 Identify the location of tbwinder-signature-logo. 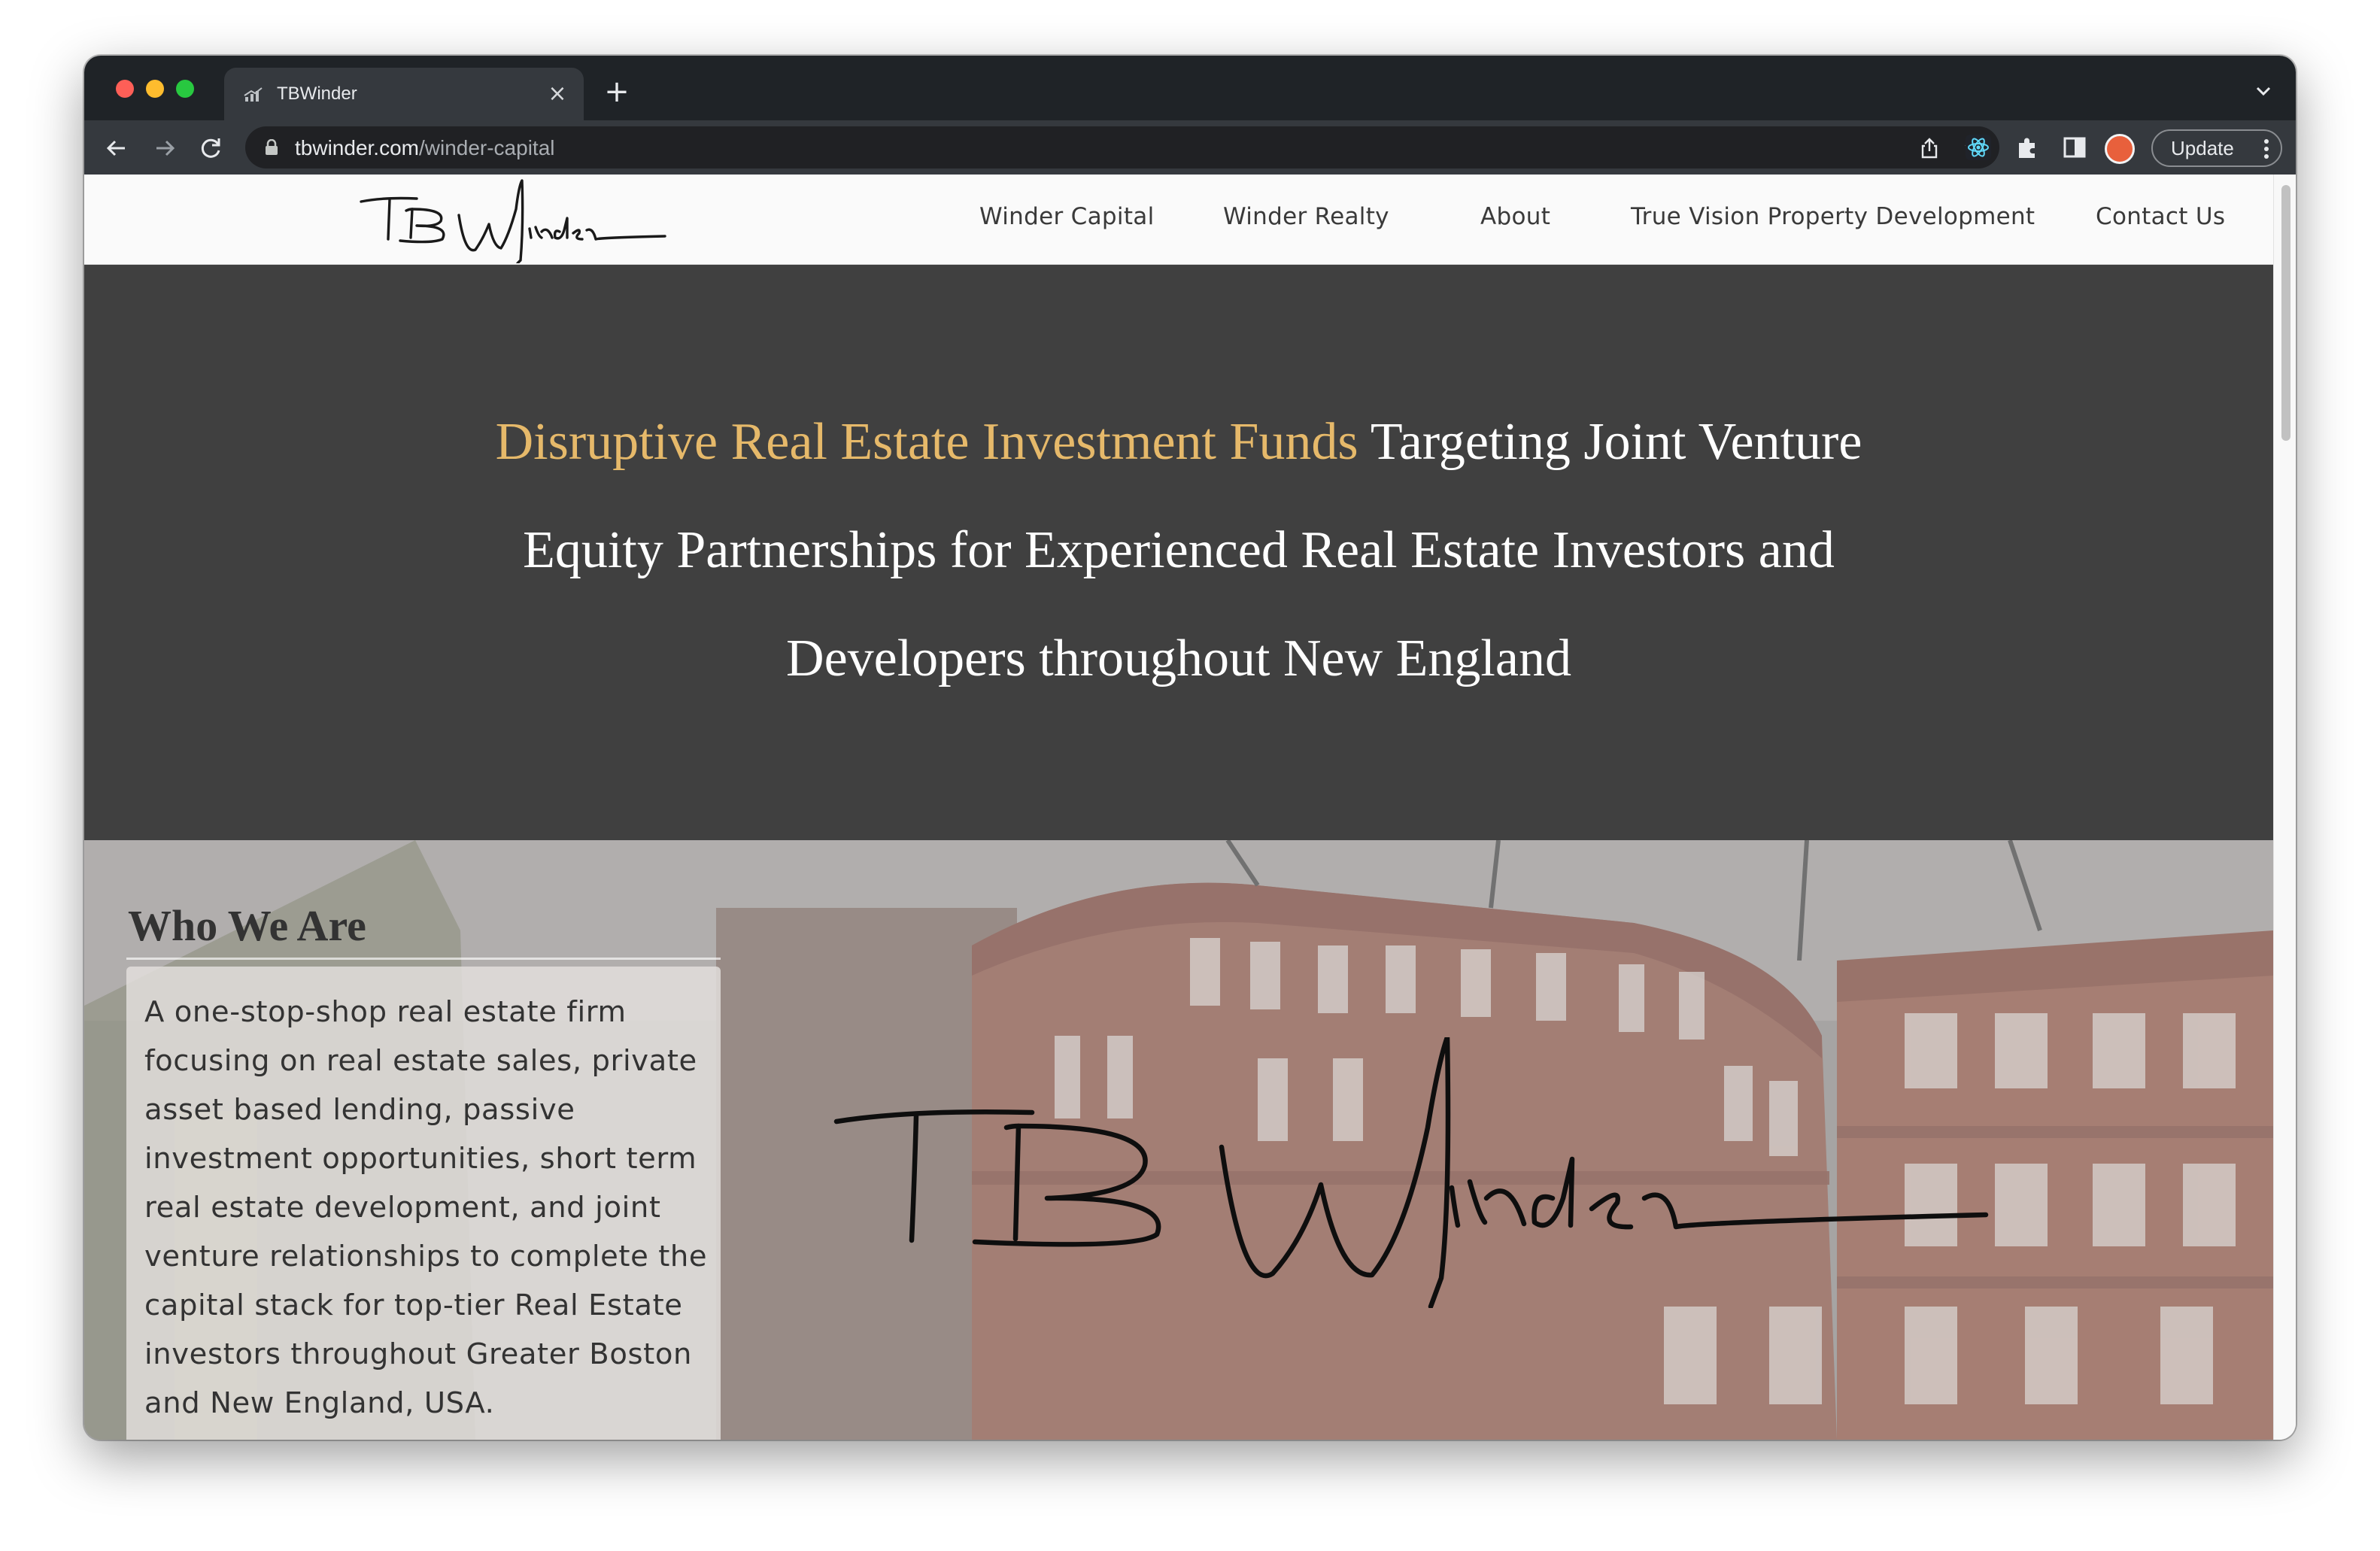
(1411, 1172).